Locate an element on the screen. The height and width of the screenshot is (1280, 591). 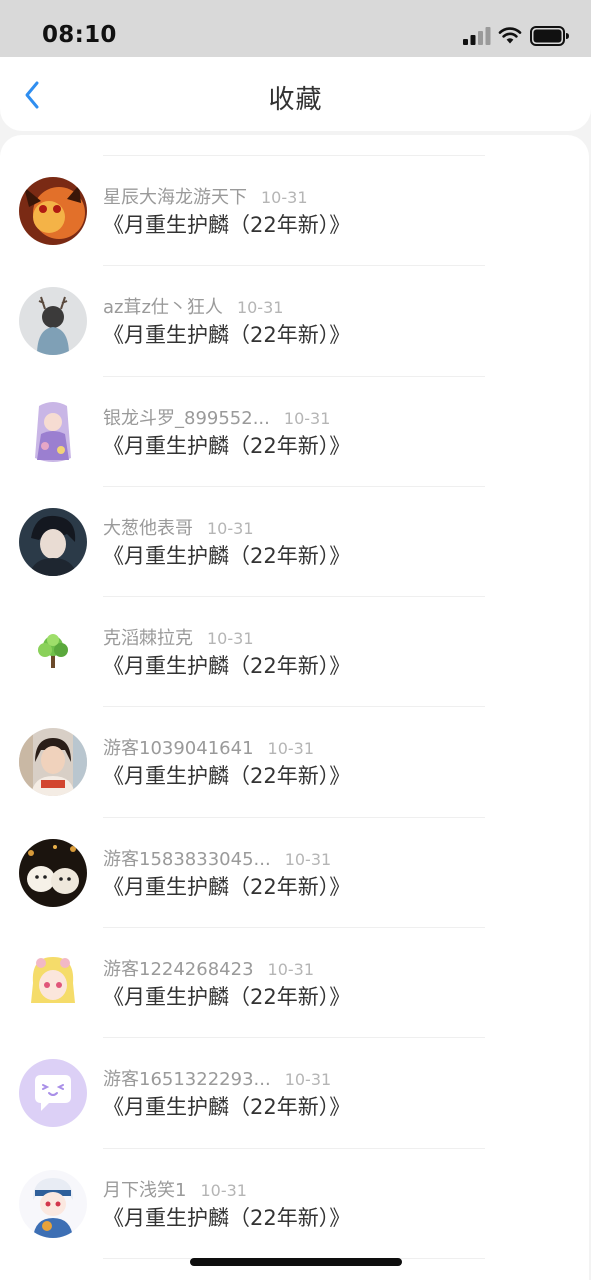
cellular-signal-icon is located at coordinates (477, 36).